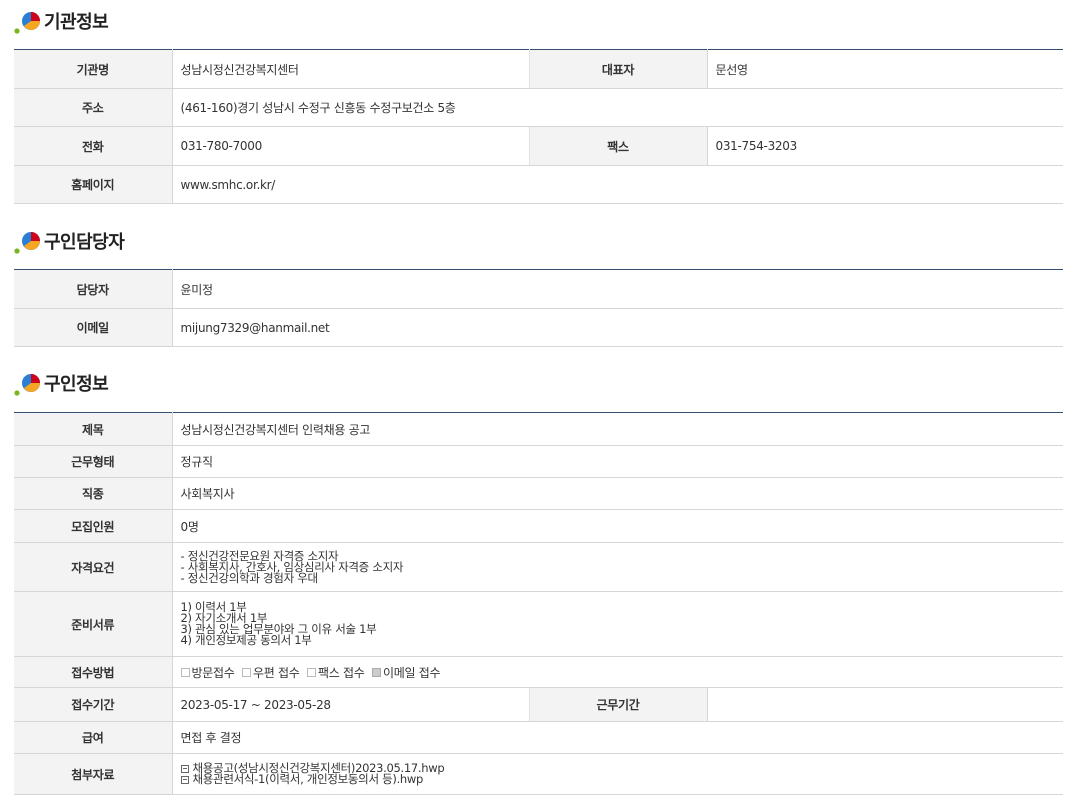 Image resolution: width=1085 pixels, height=800 pixels. Describe the element at coordinates (411, 672) in the screenshot. I see `method-label: 이메일 접수` at that location.